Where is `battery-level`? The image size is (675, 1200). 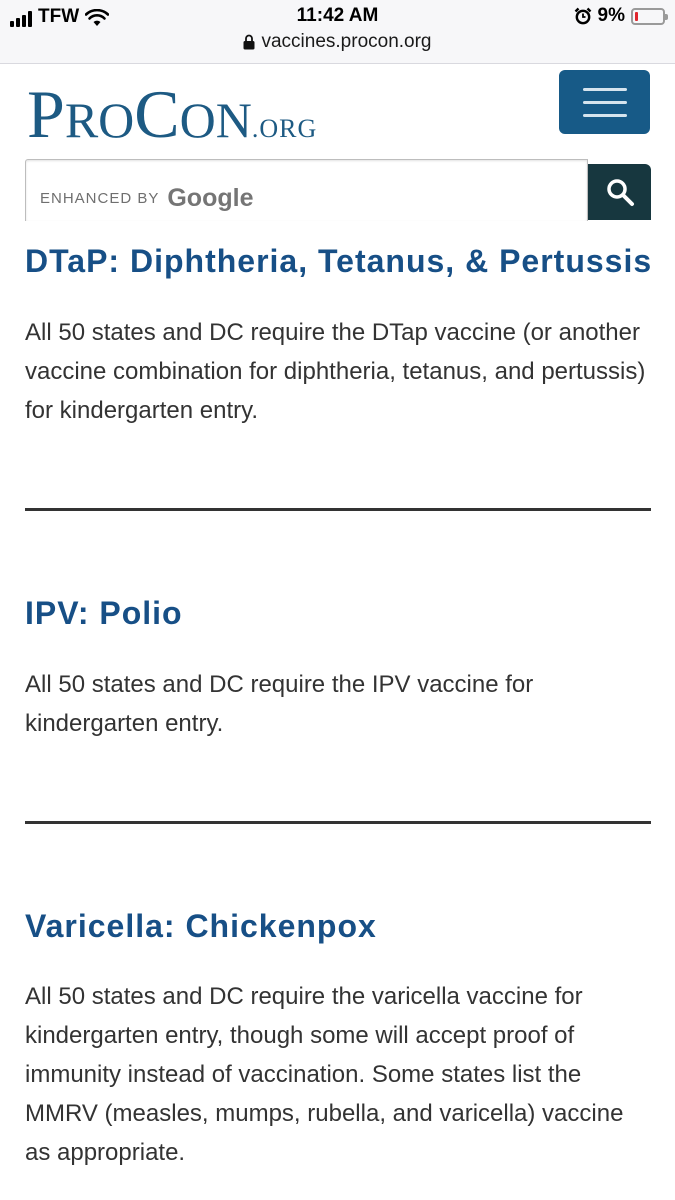 battery-level is located at coordinates (636, 16).